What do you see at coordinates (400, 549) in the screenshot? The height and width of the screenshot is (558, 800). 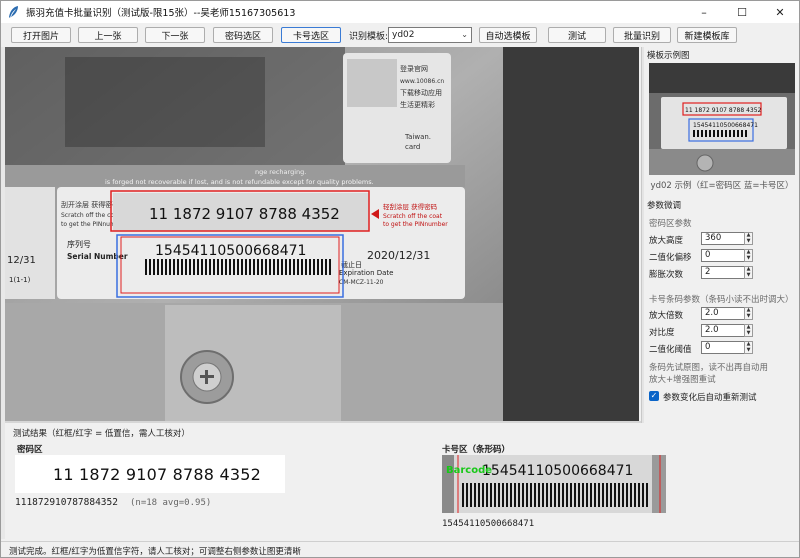 I see `status-bar: 测试完成。红框/红字为低置信字符，请人工核对；可调整右侧参数让图更清晰` at bounding box center [400, 549].